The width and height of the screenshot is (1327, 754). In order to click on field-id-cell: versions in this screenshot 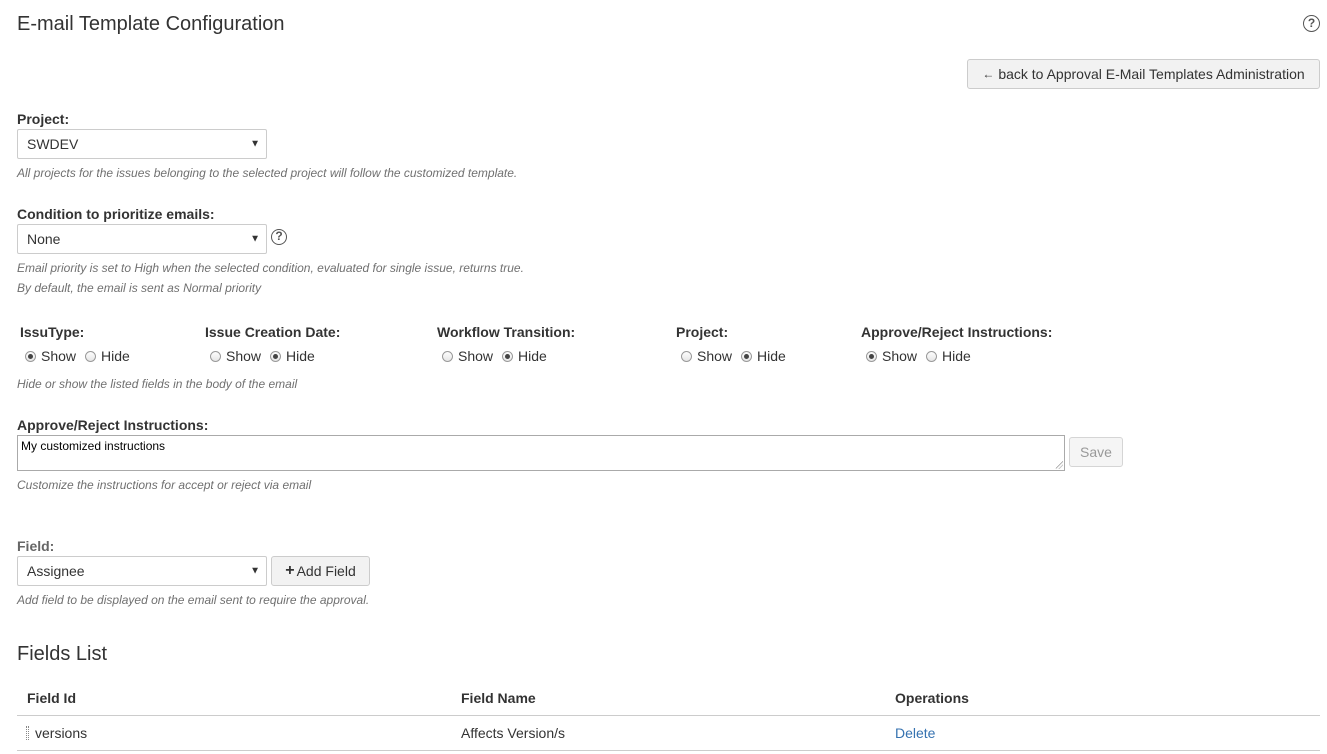, I will do `click(61, 733)`.